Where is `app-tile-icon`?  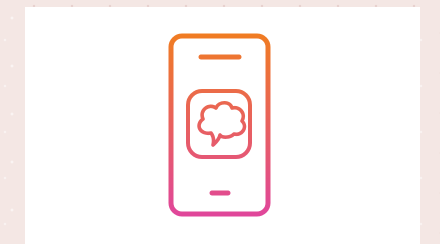
app-tile-icon is located at coordinates (219, 124).